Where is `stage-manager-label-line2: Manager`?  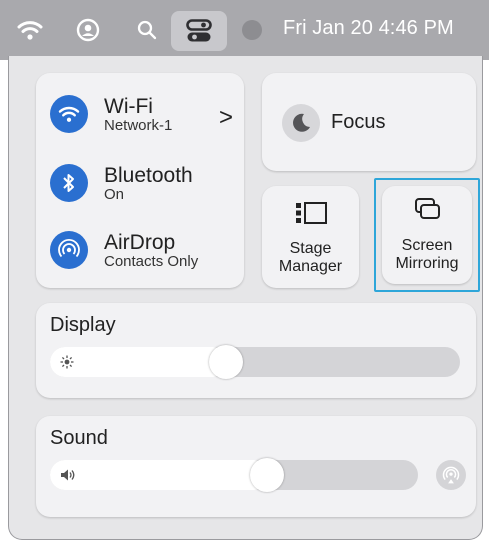
stage-manager-label-line2: Manager is located at coordinates (310, 266).